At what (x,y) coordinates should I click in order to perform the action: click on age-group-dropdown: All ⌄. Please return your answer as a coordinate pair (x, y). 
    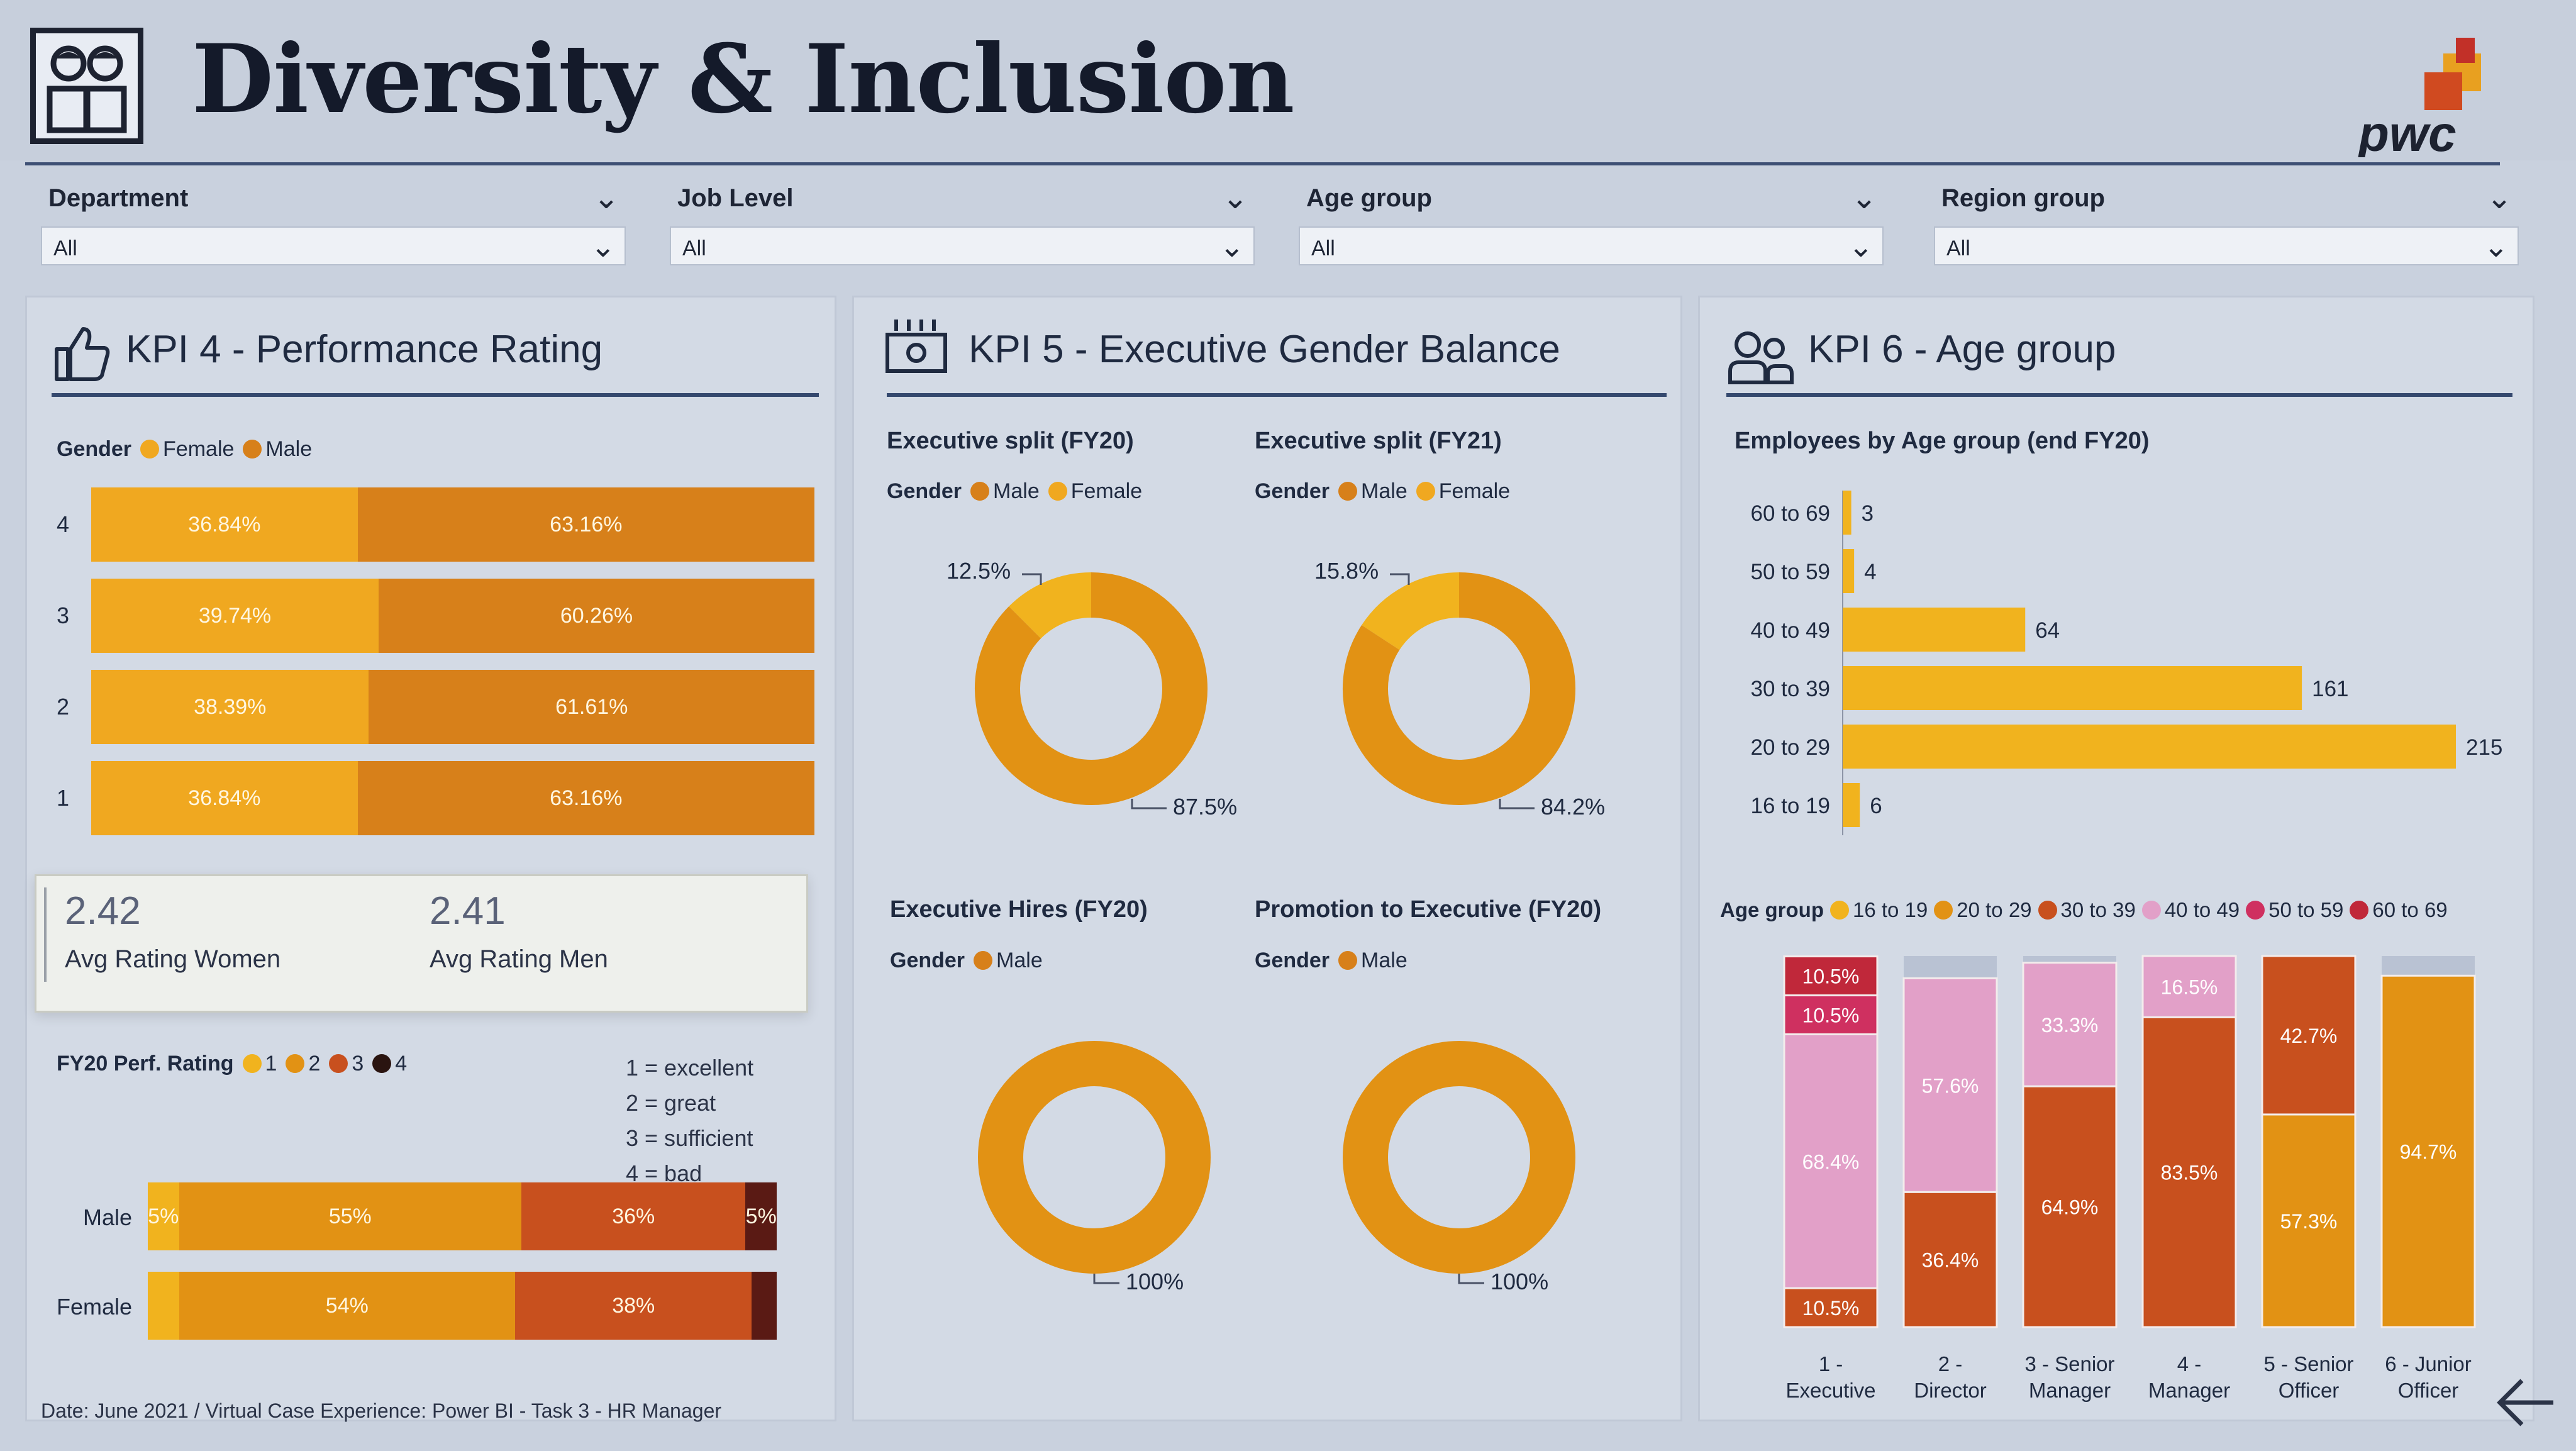
    Looking at the image, I should click on (1591, 246).